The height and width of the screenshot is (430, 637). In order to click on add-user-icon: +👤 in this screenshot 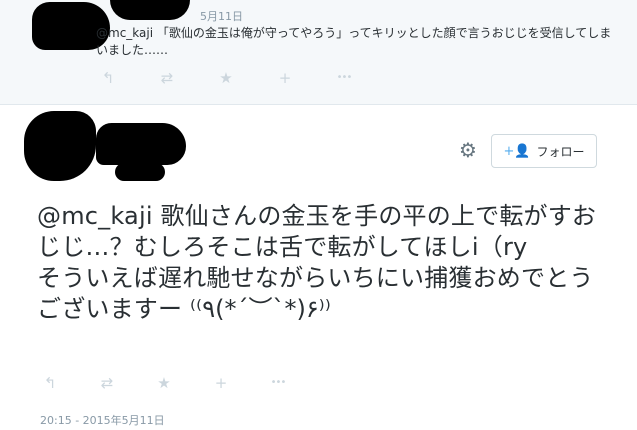, I will do `click(517, 151)`.